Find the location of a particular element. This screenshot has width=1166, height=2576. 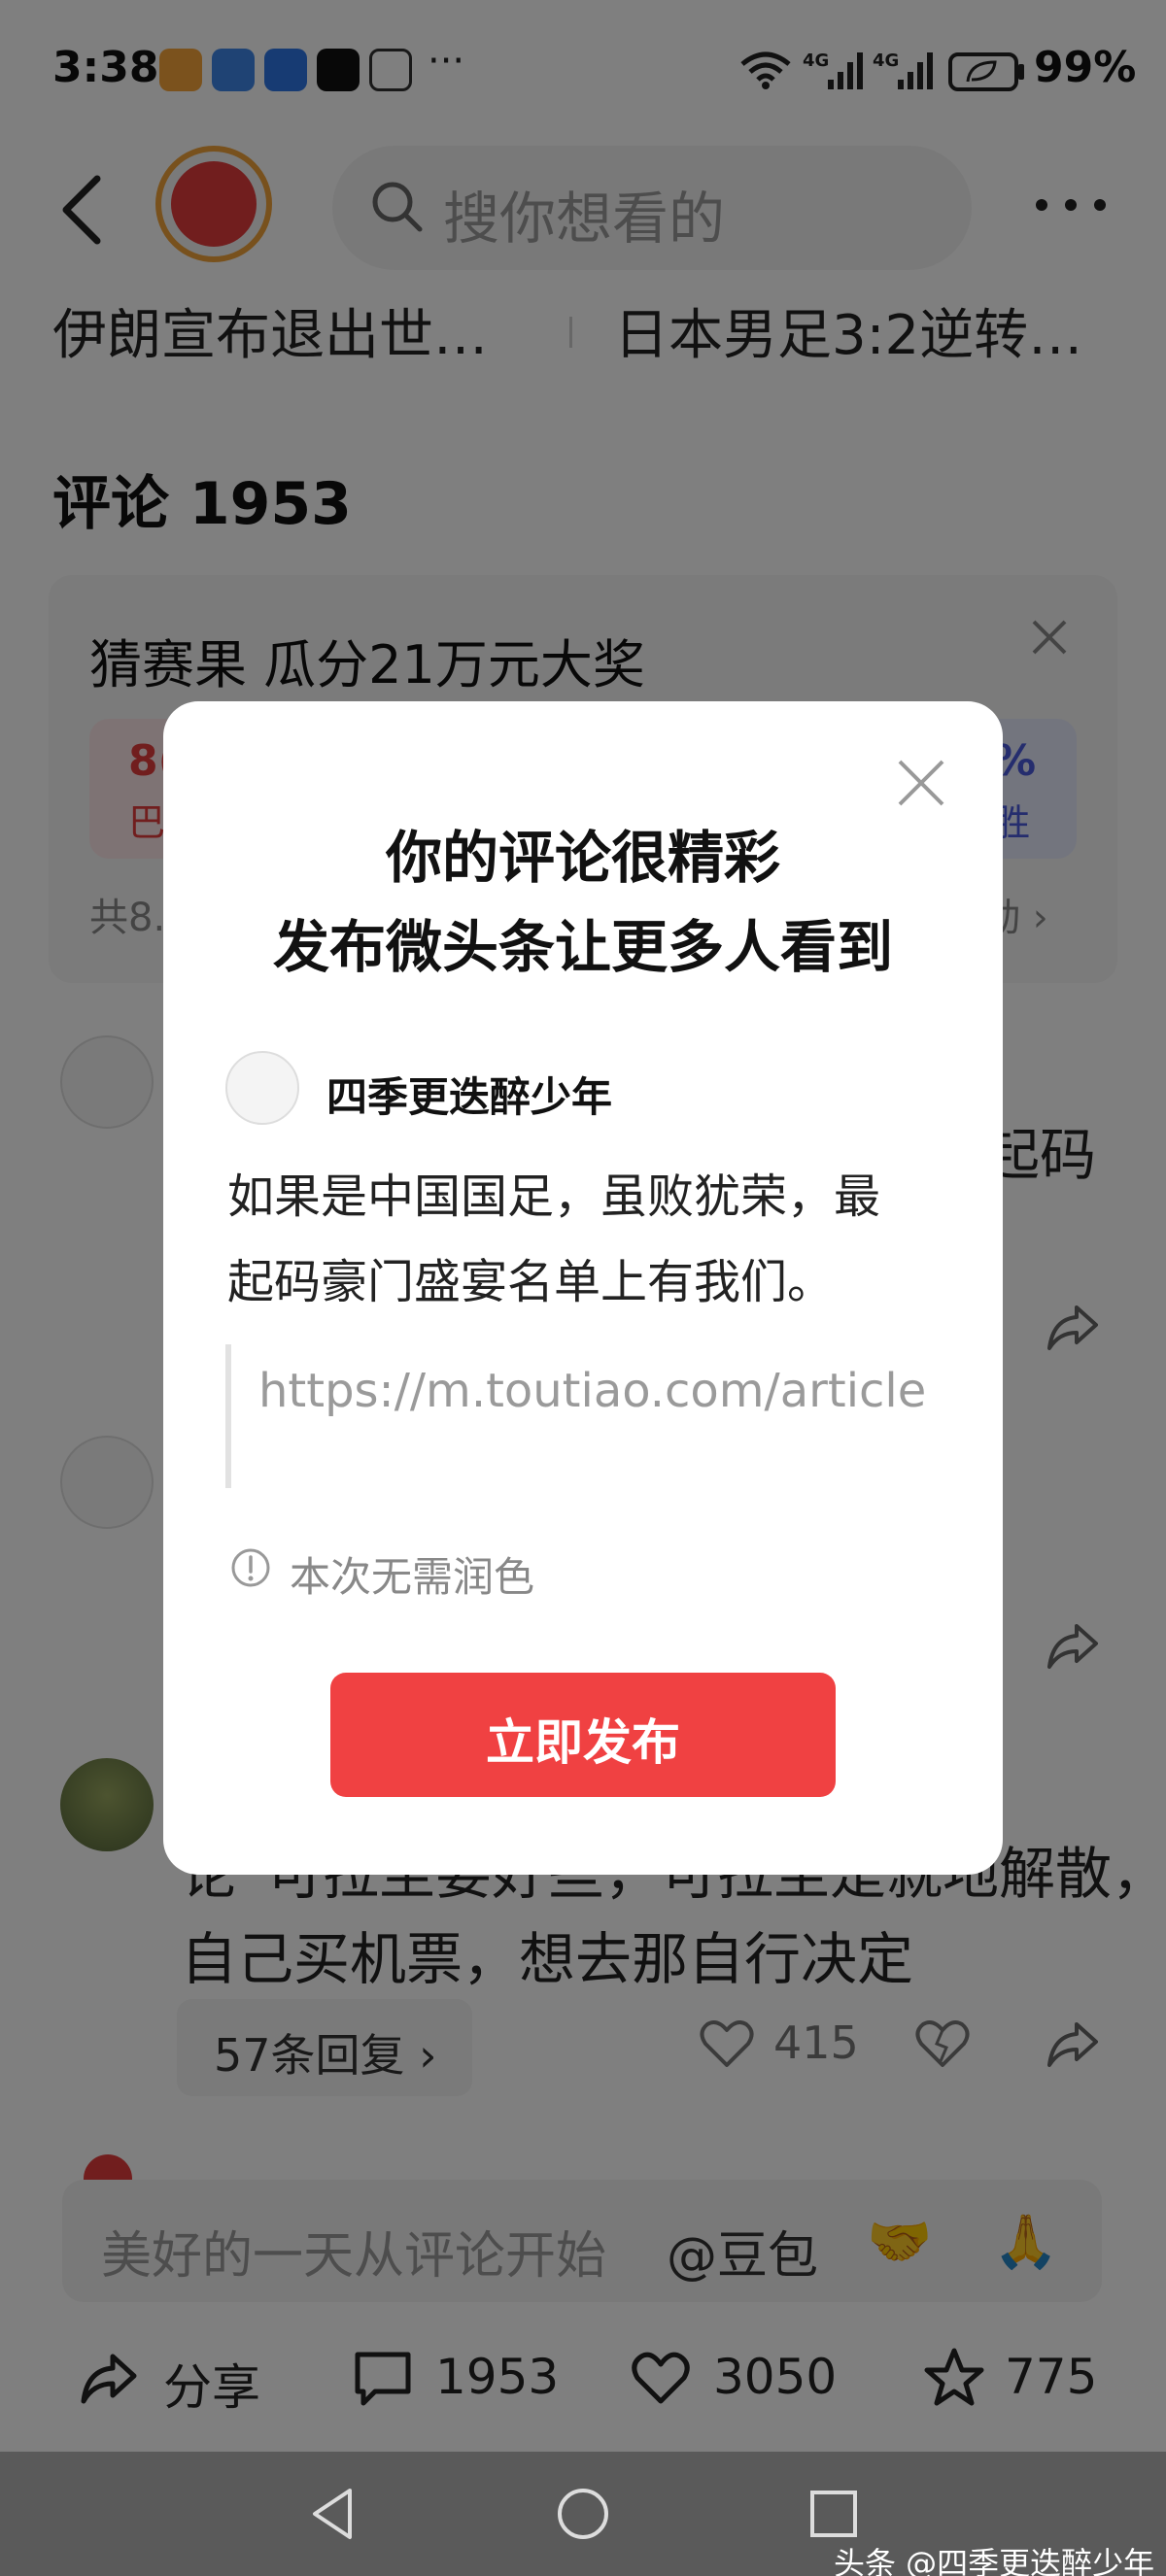

publish-now-label: 立即发布 is located at coordinates (583, 1742).